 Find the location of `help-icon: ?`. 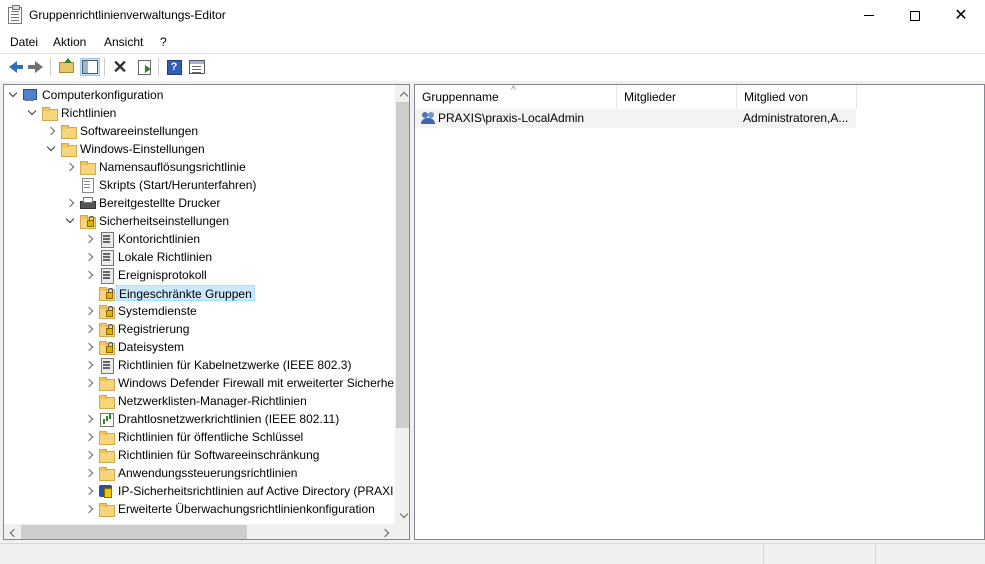

help-icon: ? is located at coordinates (174, 67).